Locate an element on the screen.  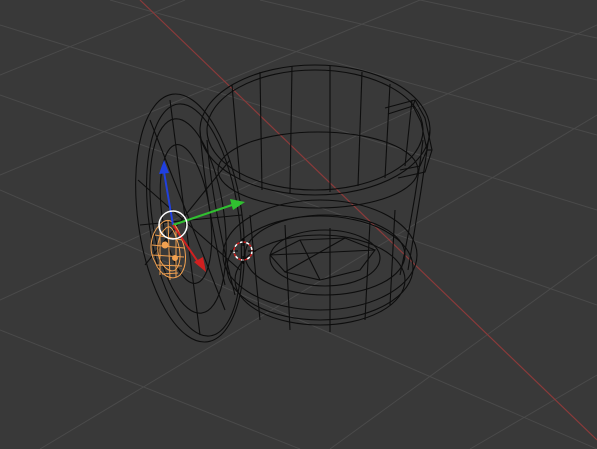
gizmo-z-axis is located at coordinates (168, 198).